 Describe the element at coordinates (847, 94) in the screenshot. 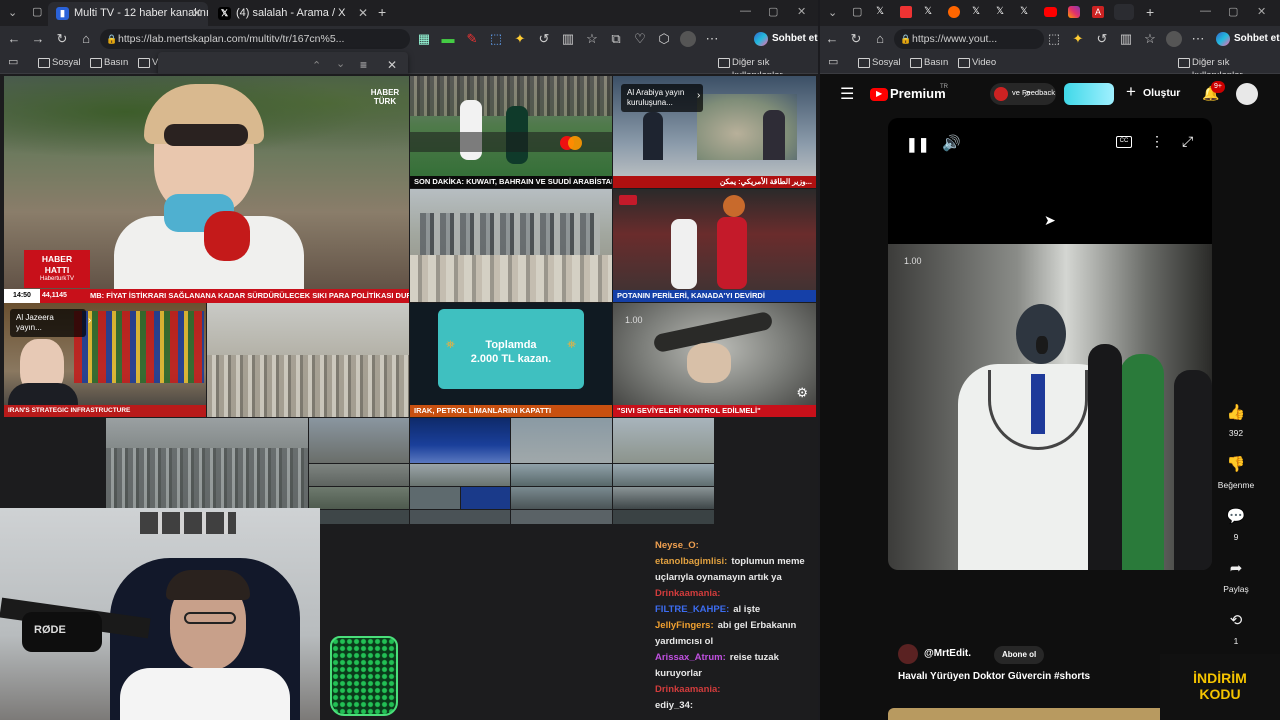

I see `hamburger-menu-icon: ☰` at that location.